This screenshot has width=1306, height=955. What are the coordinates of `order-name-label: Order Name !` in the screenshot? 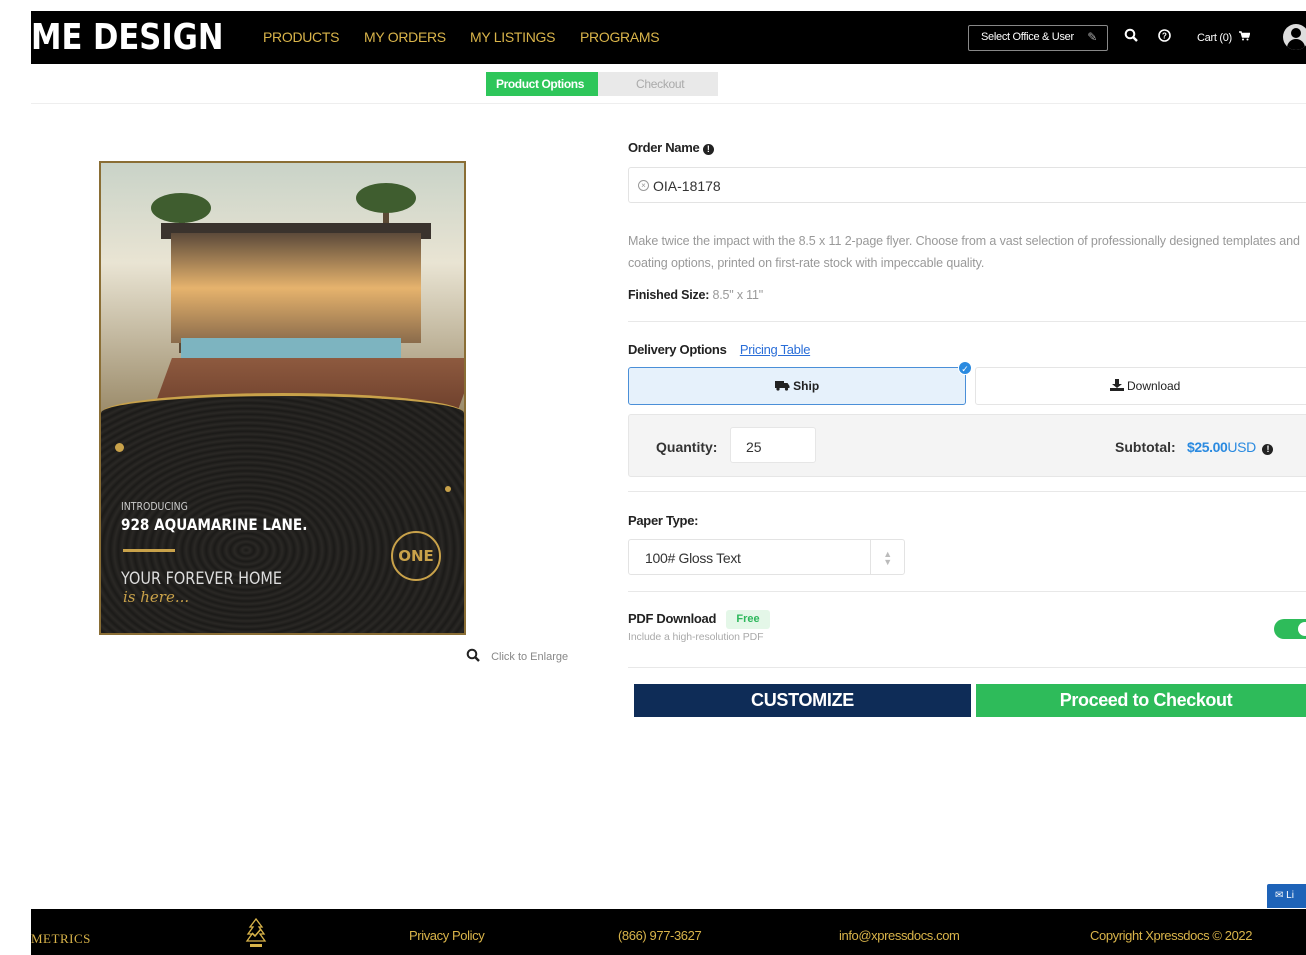 It's located at (671, 147).